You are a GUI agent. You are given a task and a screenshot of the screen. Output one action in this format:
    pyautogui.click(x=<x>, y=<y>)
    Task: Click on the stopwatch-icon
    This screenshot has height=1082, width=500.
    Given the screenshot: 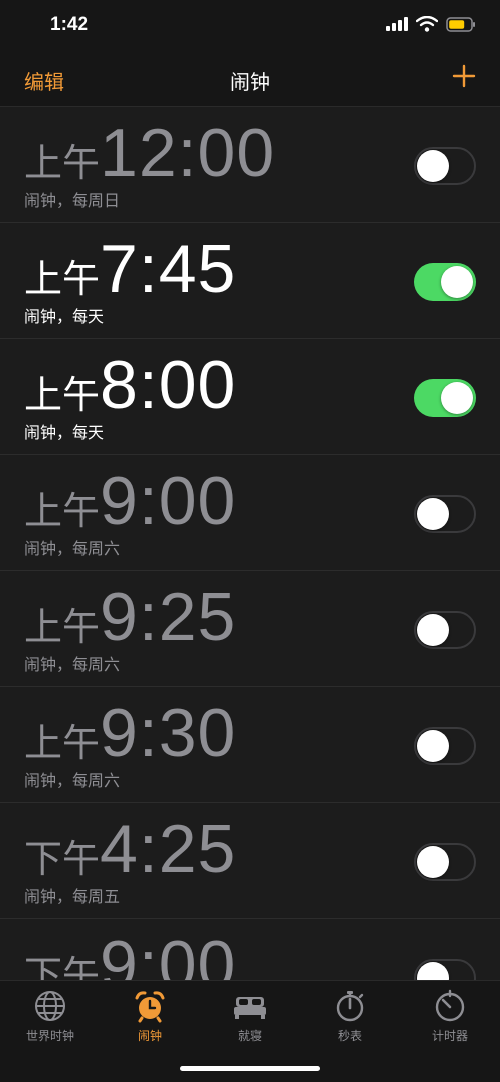 What is the action you would take?
    pyautogui.click(x=350, y=1006)
    